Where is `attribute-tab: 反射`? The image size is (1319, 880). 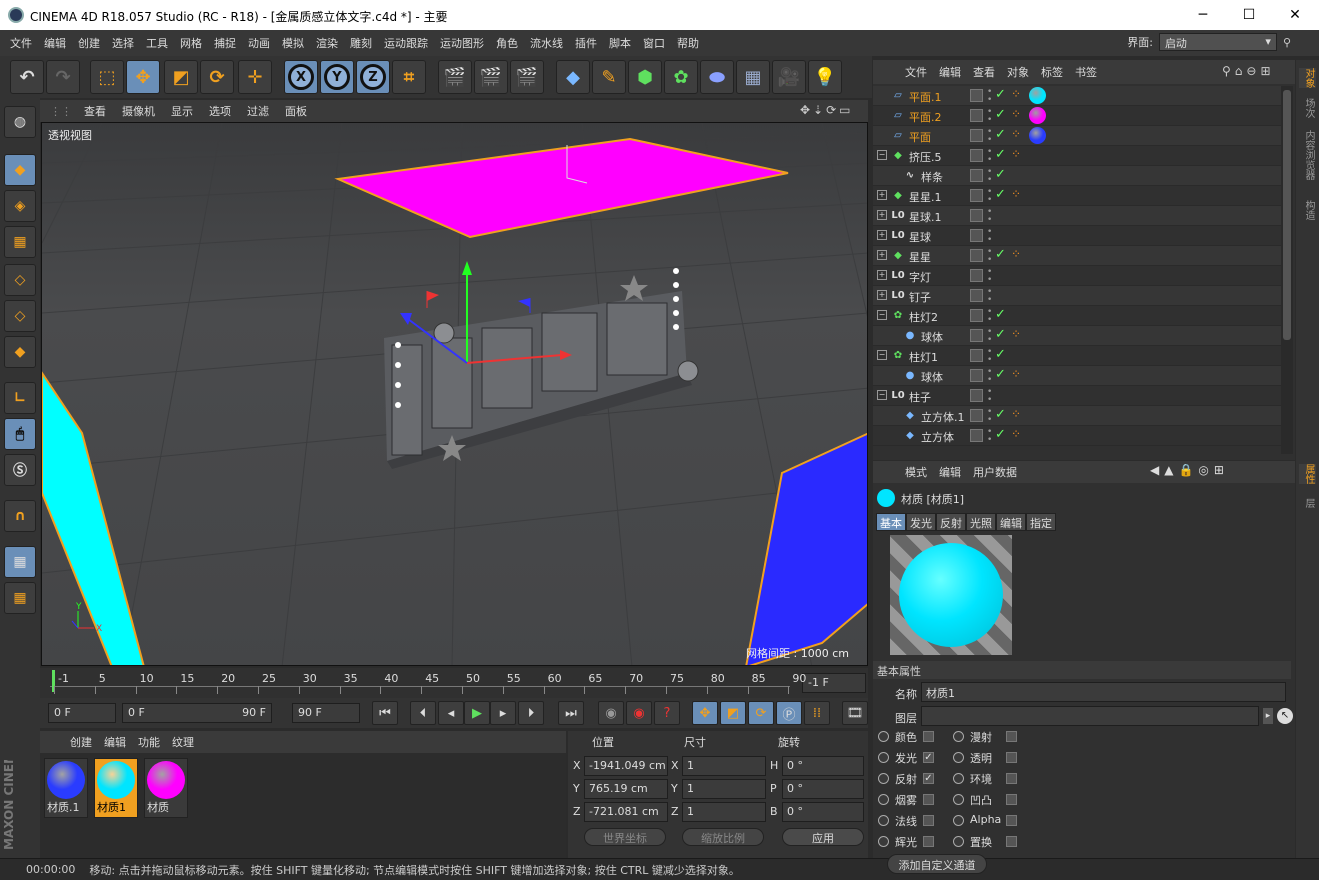 attribute-tab: 反射 is located at coordinates (951, 522).